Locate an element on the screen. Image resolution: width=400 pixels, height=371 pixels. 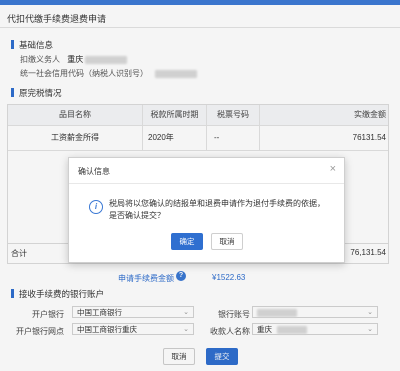
close-icon: × is located at coordinates (333, 169).